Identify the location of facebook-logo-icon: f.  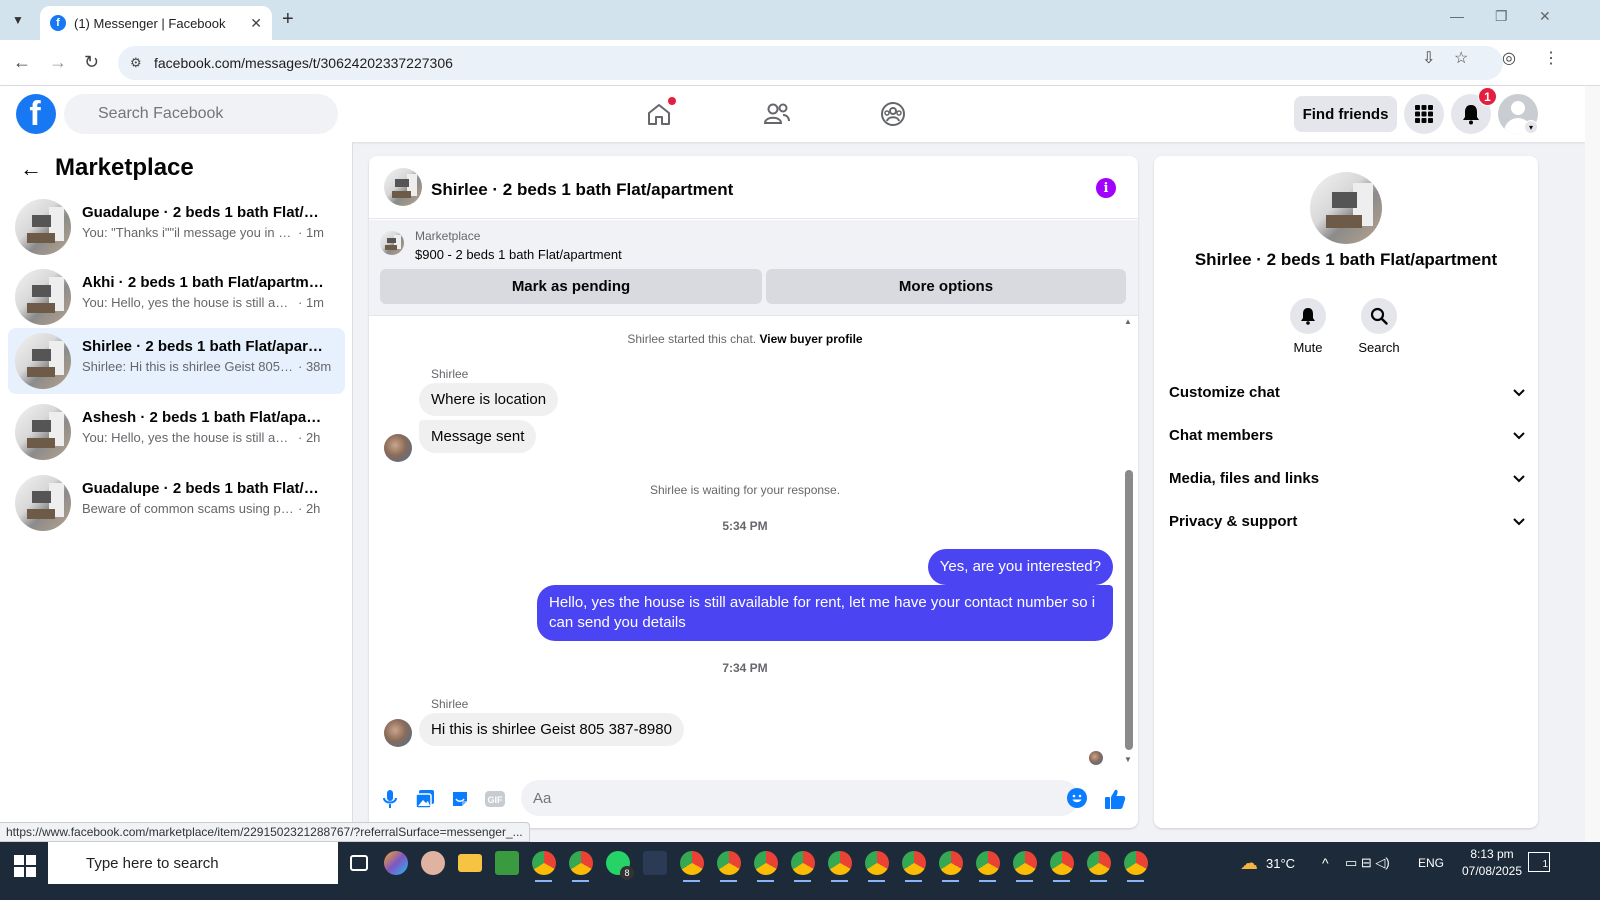
(36, 114).